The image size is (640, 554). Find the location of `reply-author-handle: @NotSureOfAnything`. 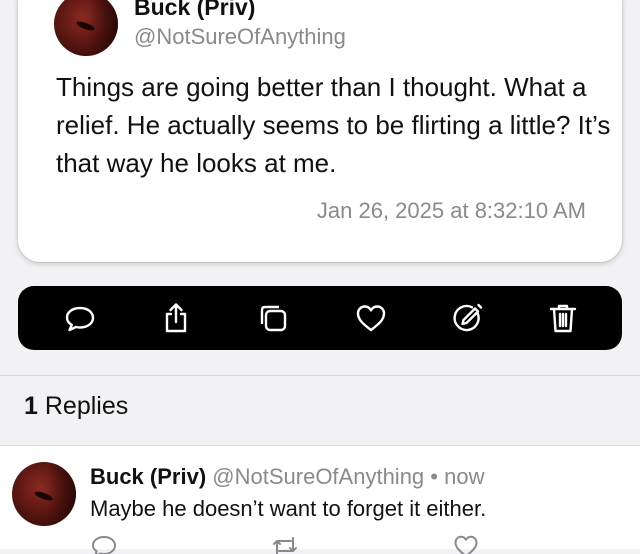

reply-author-handle: @NotSureOfAnything is located at coordinates (318, 476).